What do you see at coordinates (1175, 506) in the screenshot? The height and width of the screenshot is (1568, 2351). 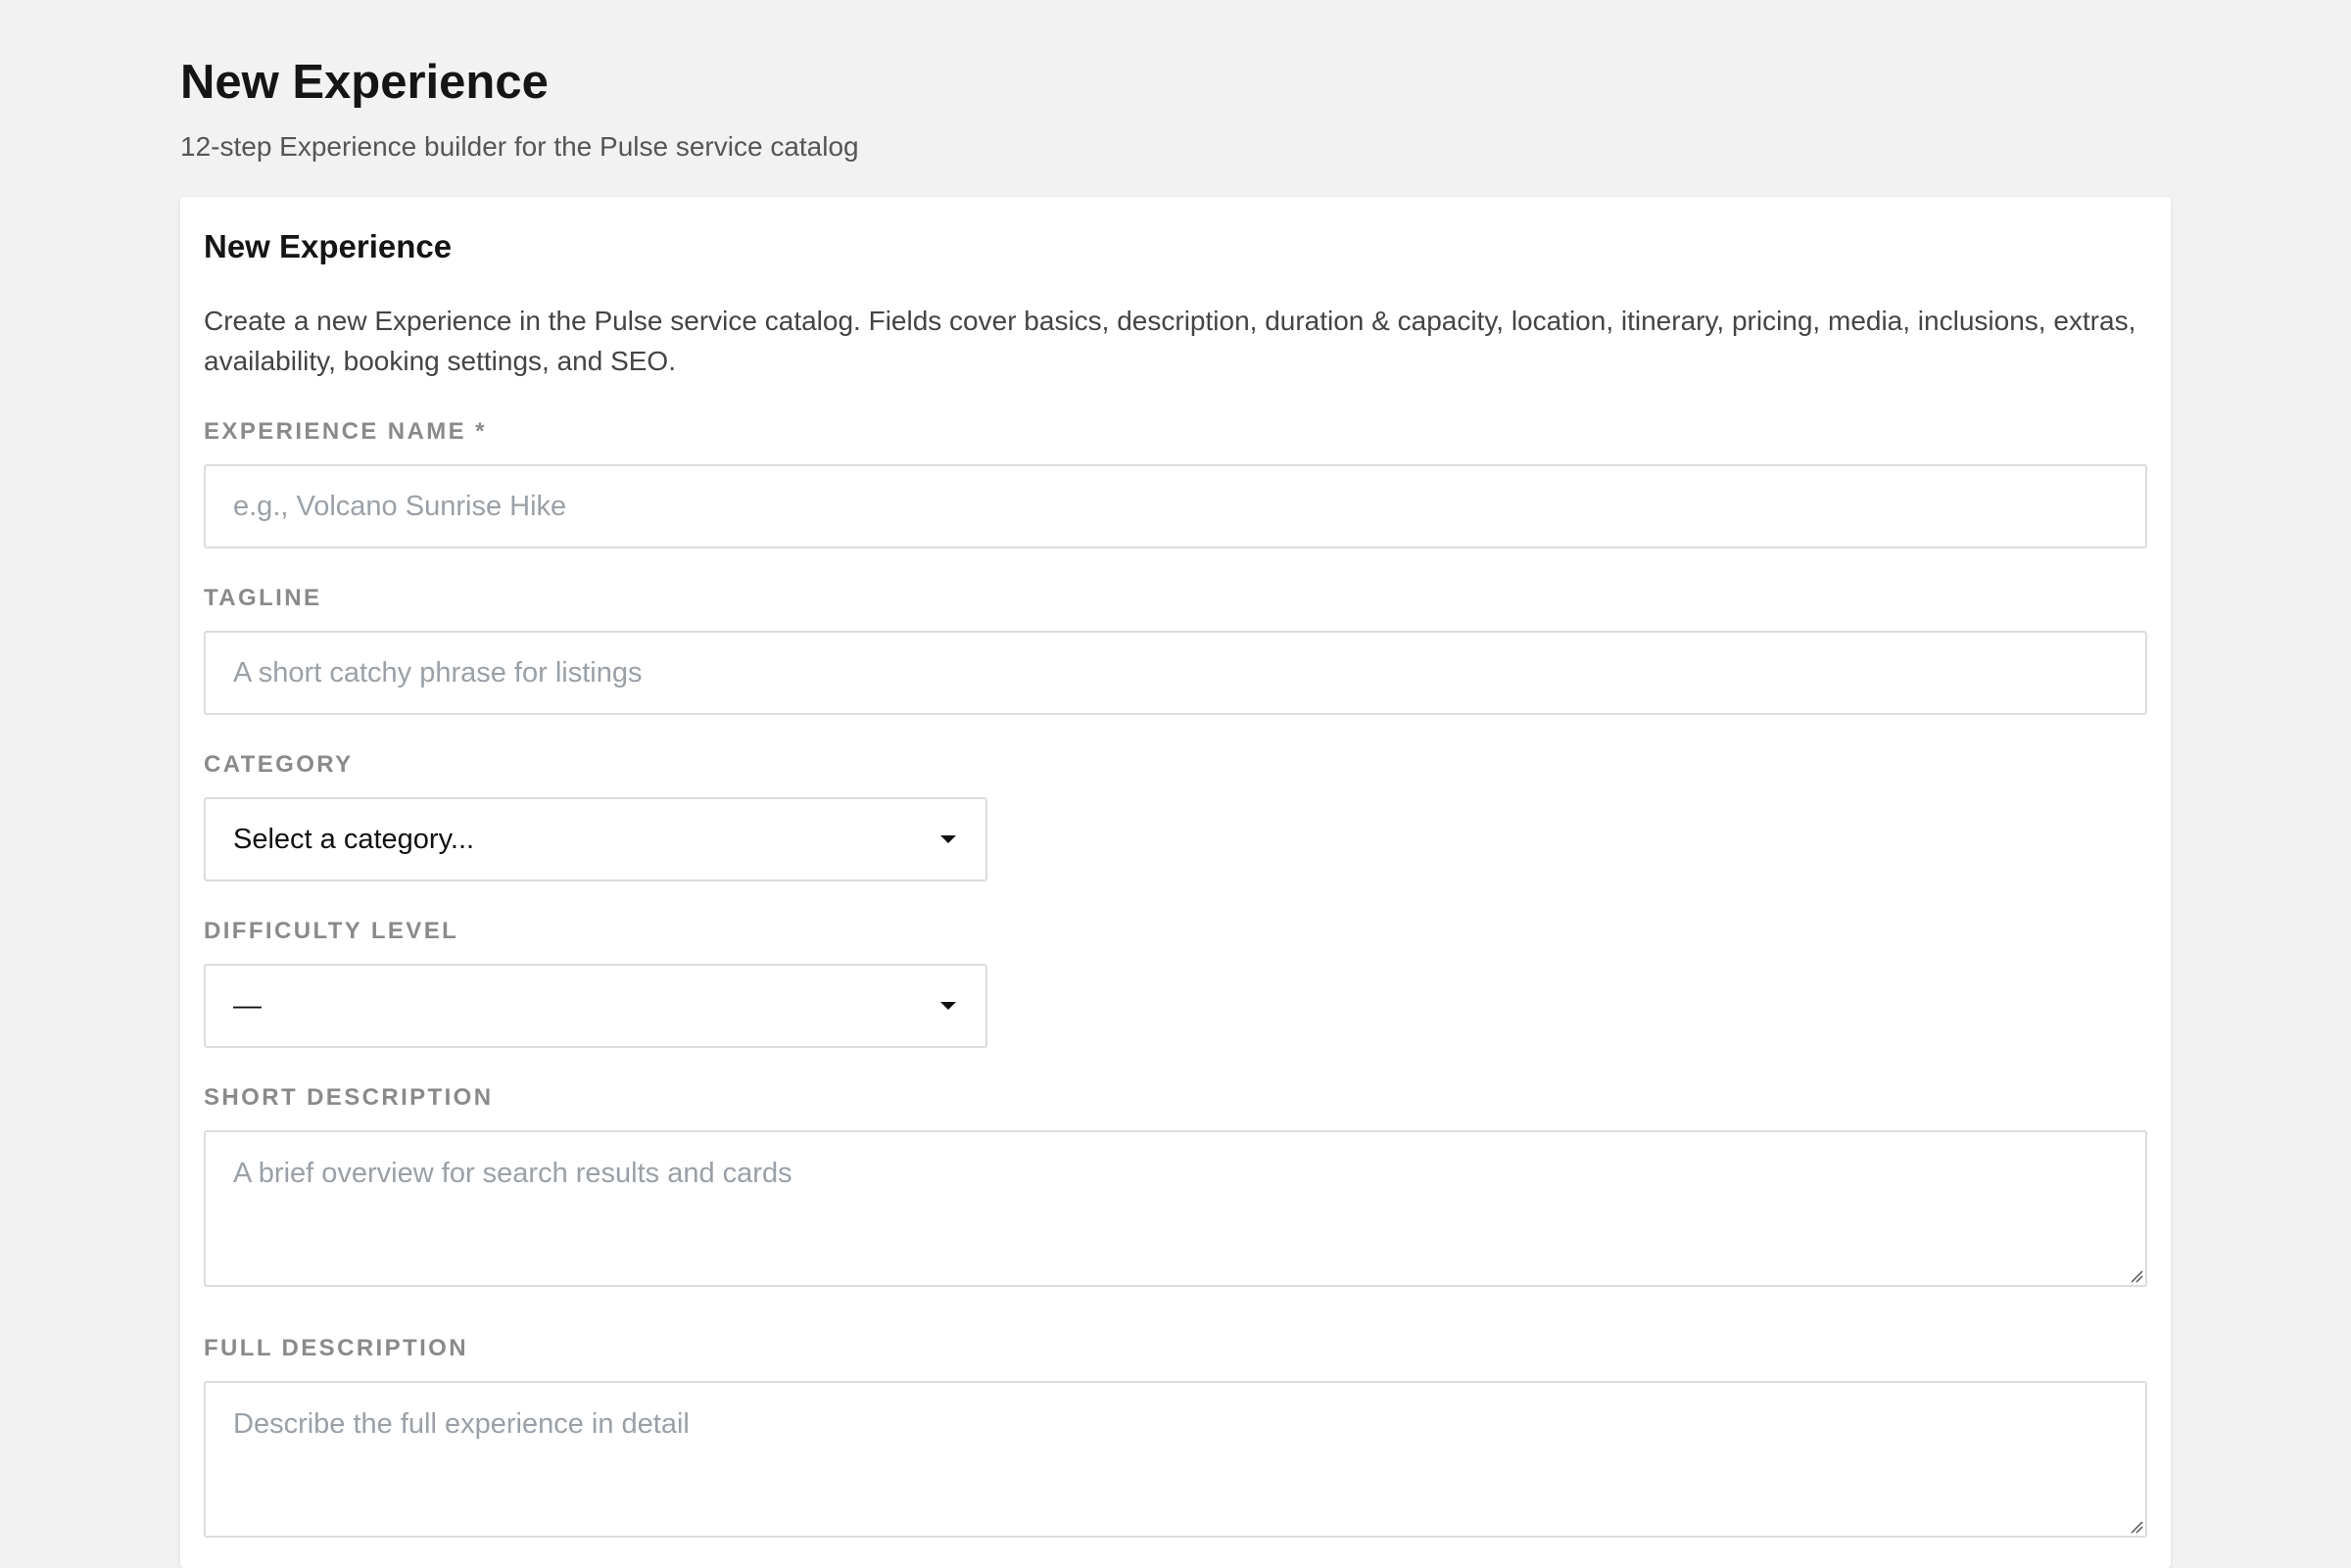 I see `experience-name-input` at bounding box center [1175, 506].